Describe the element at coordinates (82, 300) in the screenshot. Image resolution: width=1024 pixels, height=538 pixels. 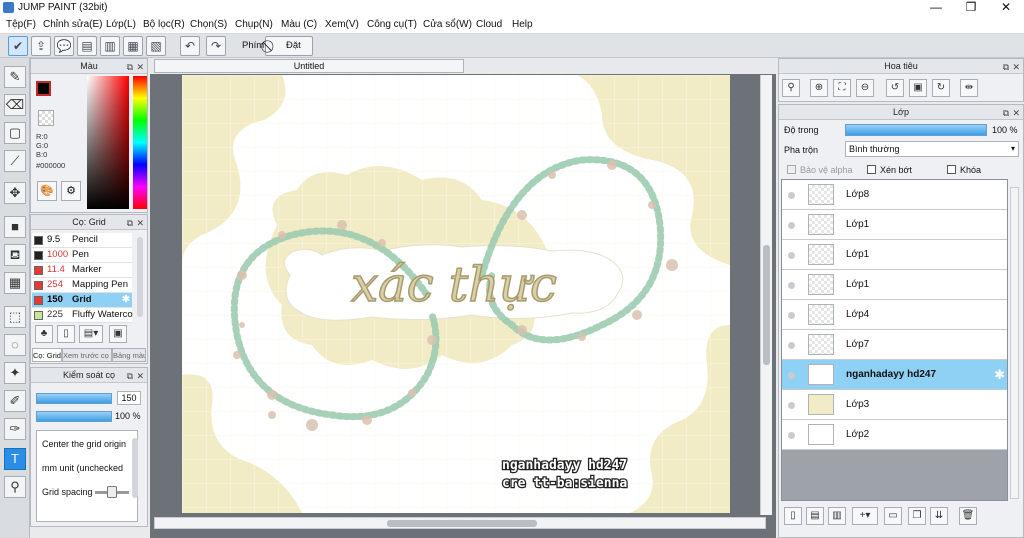
I see `brush-item-selected: 150 Grid ✱` at that location.